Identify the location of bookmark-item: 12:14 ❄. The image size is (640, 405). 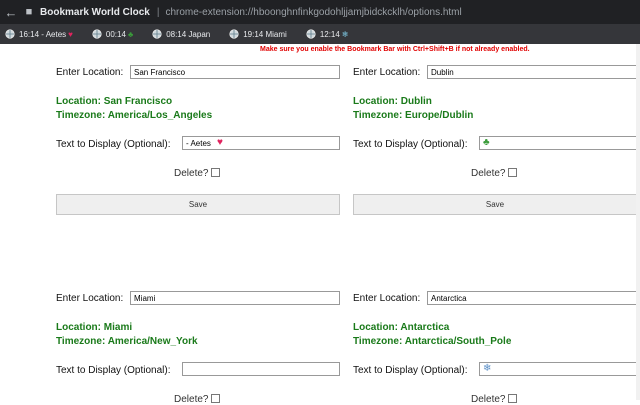
(327, 34).